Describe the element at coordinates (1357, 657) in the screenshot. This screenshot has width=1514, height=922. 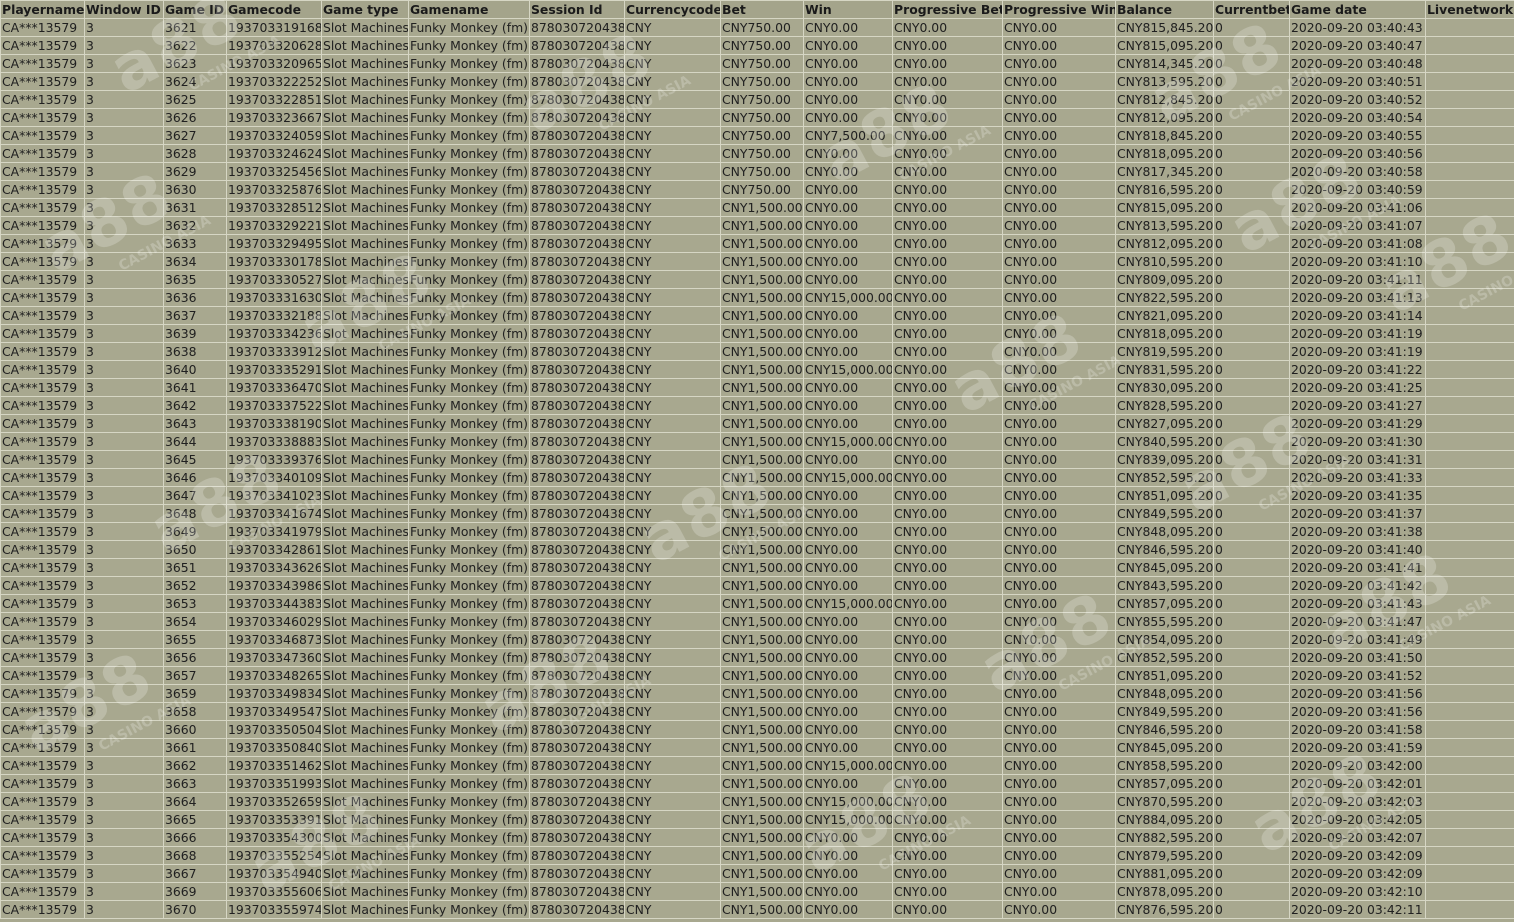
I see `cell-game-date: 2020-09-20 03:41:50` at that location.